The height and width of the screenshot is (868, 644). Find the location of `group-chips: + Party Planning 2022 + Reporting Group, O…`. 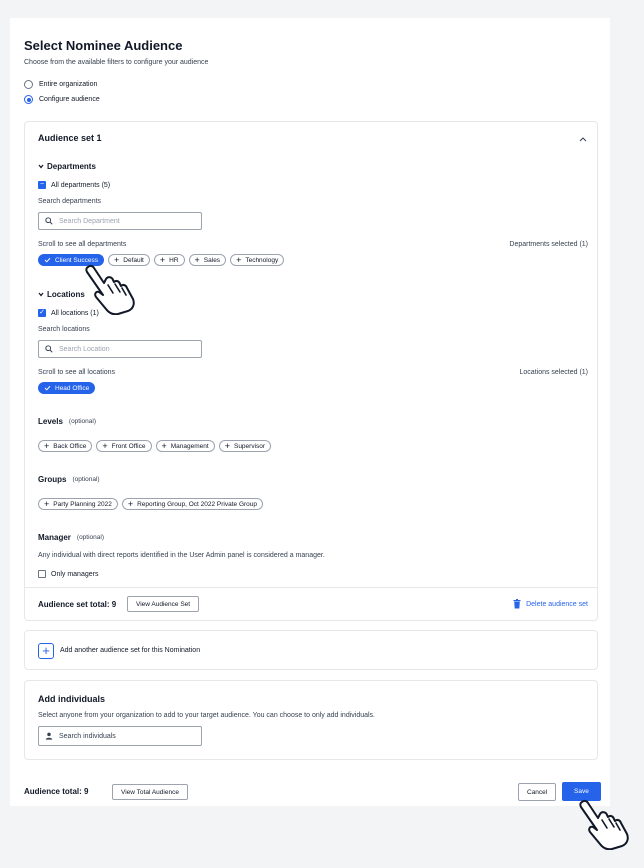

group-chips: + Party Planning 2022 + Reporting Group, O… is located at coordinates (151, 504).